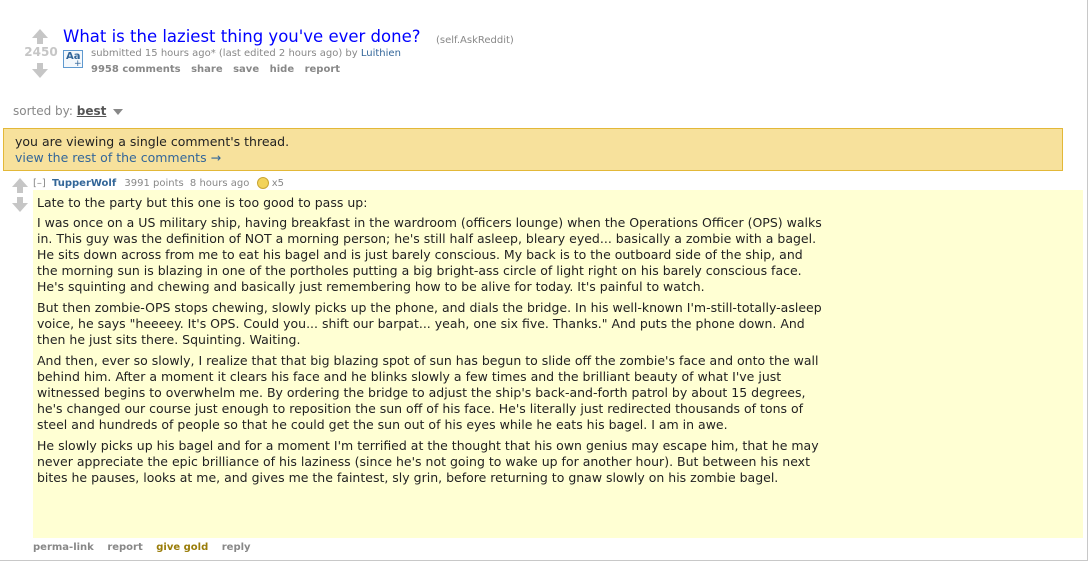 Image resolution: width=1089 pixels, height=562 pixels. I want to click on comment-upvote-icon, so click(20, 182).